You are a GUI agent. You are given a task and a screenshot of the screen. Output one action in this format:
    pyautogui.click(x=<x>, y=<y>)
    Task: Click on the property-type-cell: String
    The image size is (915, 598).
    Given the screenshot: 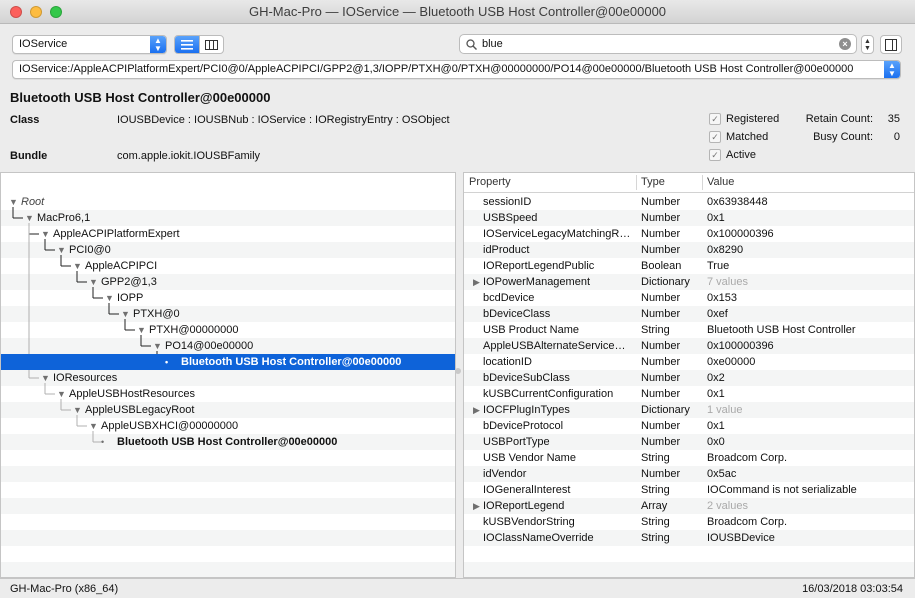 What is the action you would take?
    pyautogui.click(x=655, y=522)
    